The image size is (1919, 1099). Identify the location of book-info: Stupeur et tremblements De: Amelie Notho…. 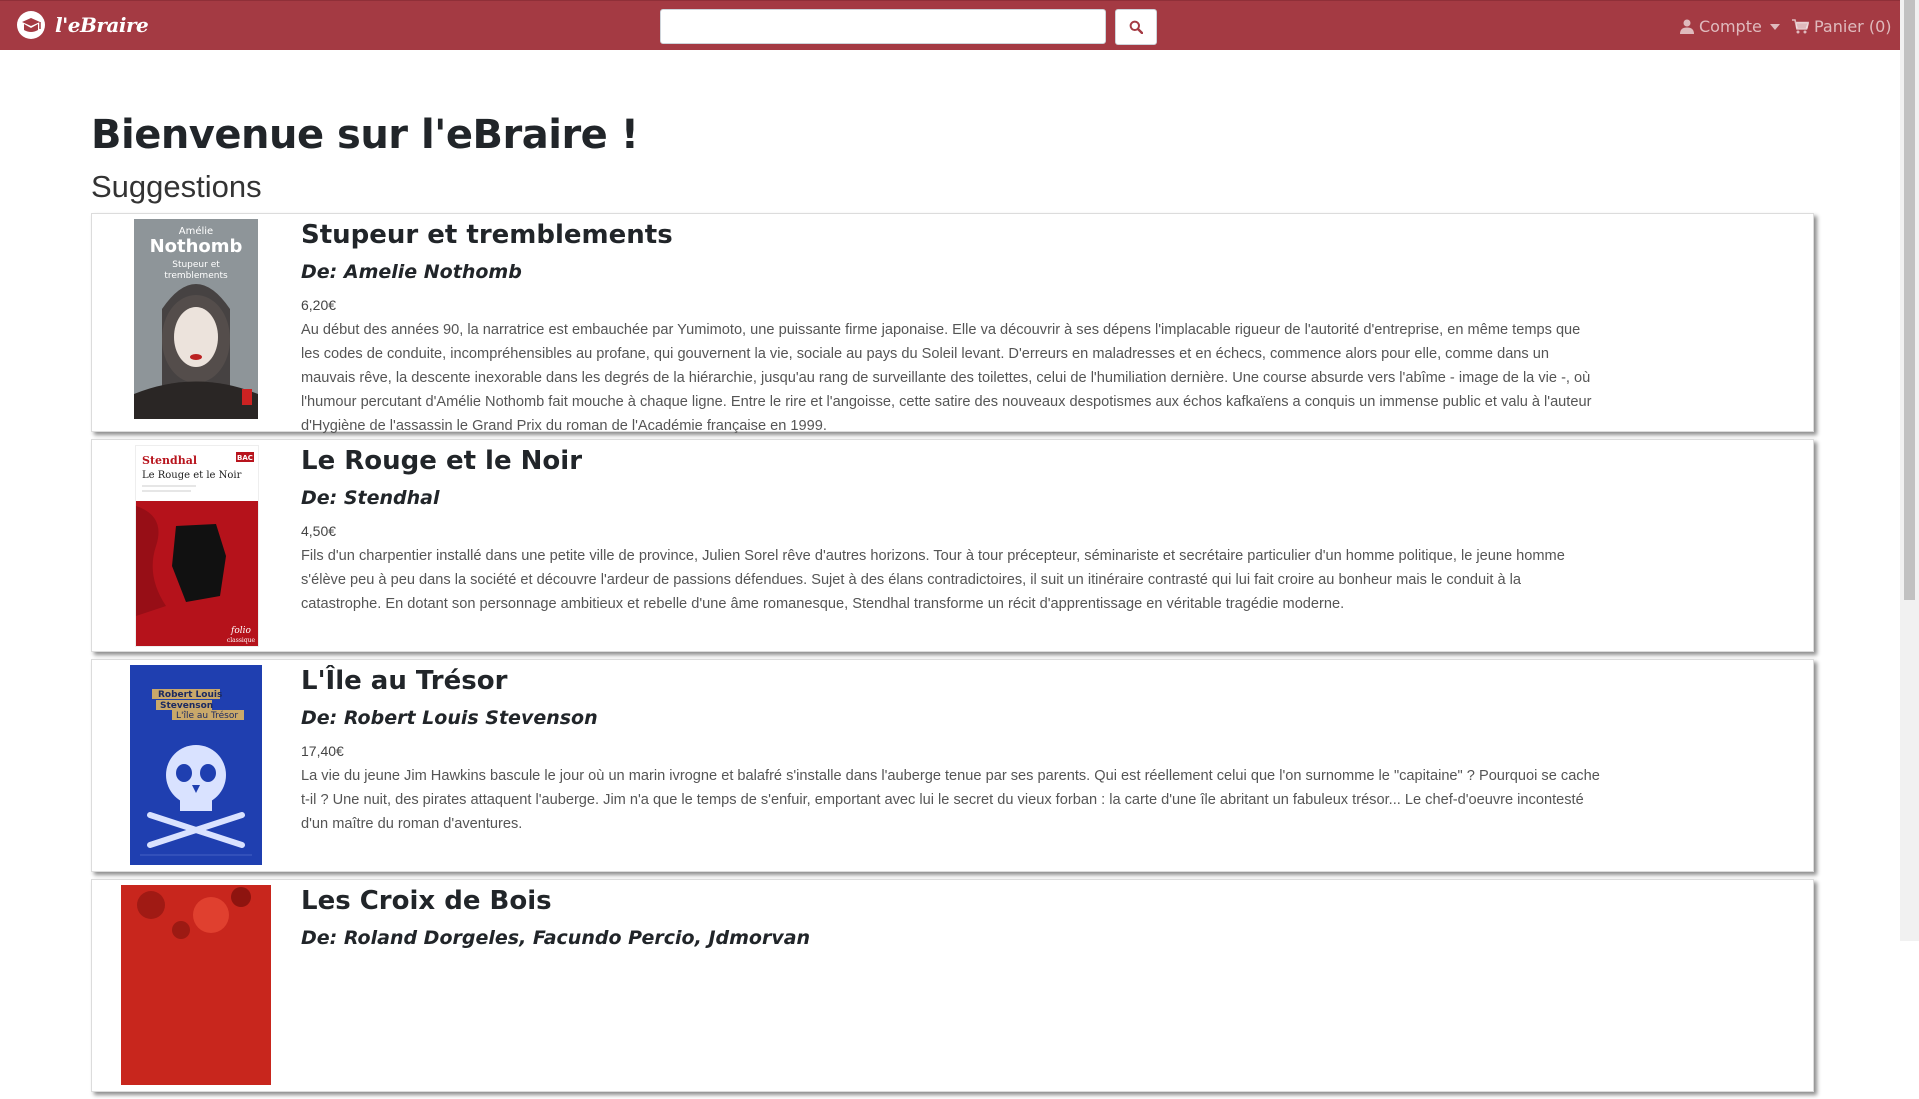
(951, 326).